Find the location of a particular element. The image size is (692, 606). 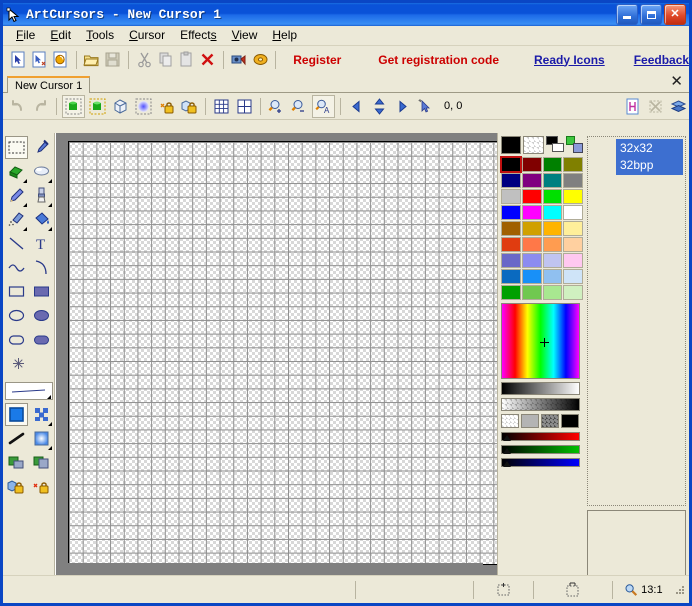

line-tool is located at coordinates (16, 243).